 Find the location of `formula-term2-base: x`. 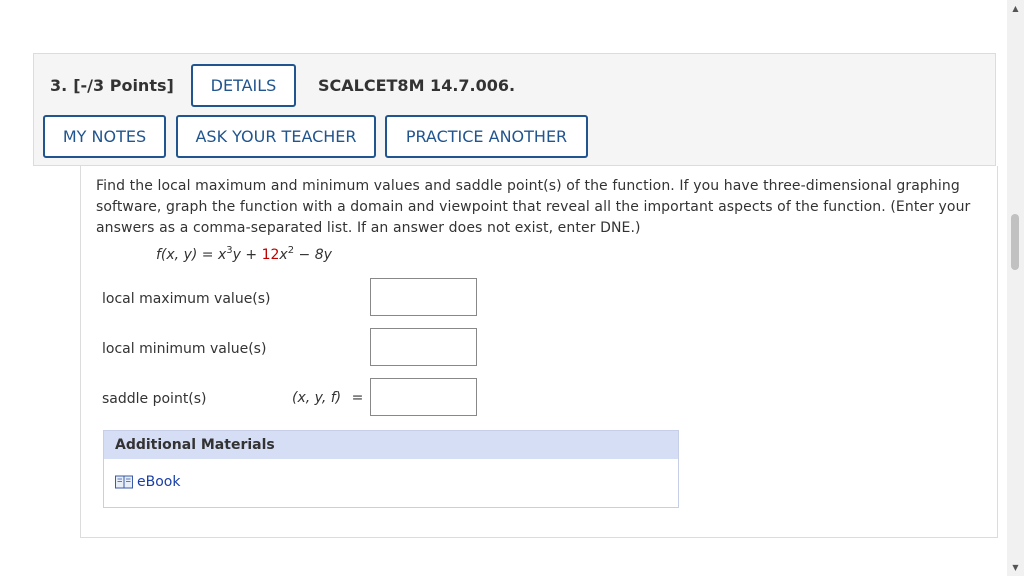

formula-term2-base: x is located at coordinates (283, 255).